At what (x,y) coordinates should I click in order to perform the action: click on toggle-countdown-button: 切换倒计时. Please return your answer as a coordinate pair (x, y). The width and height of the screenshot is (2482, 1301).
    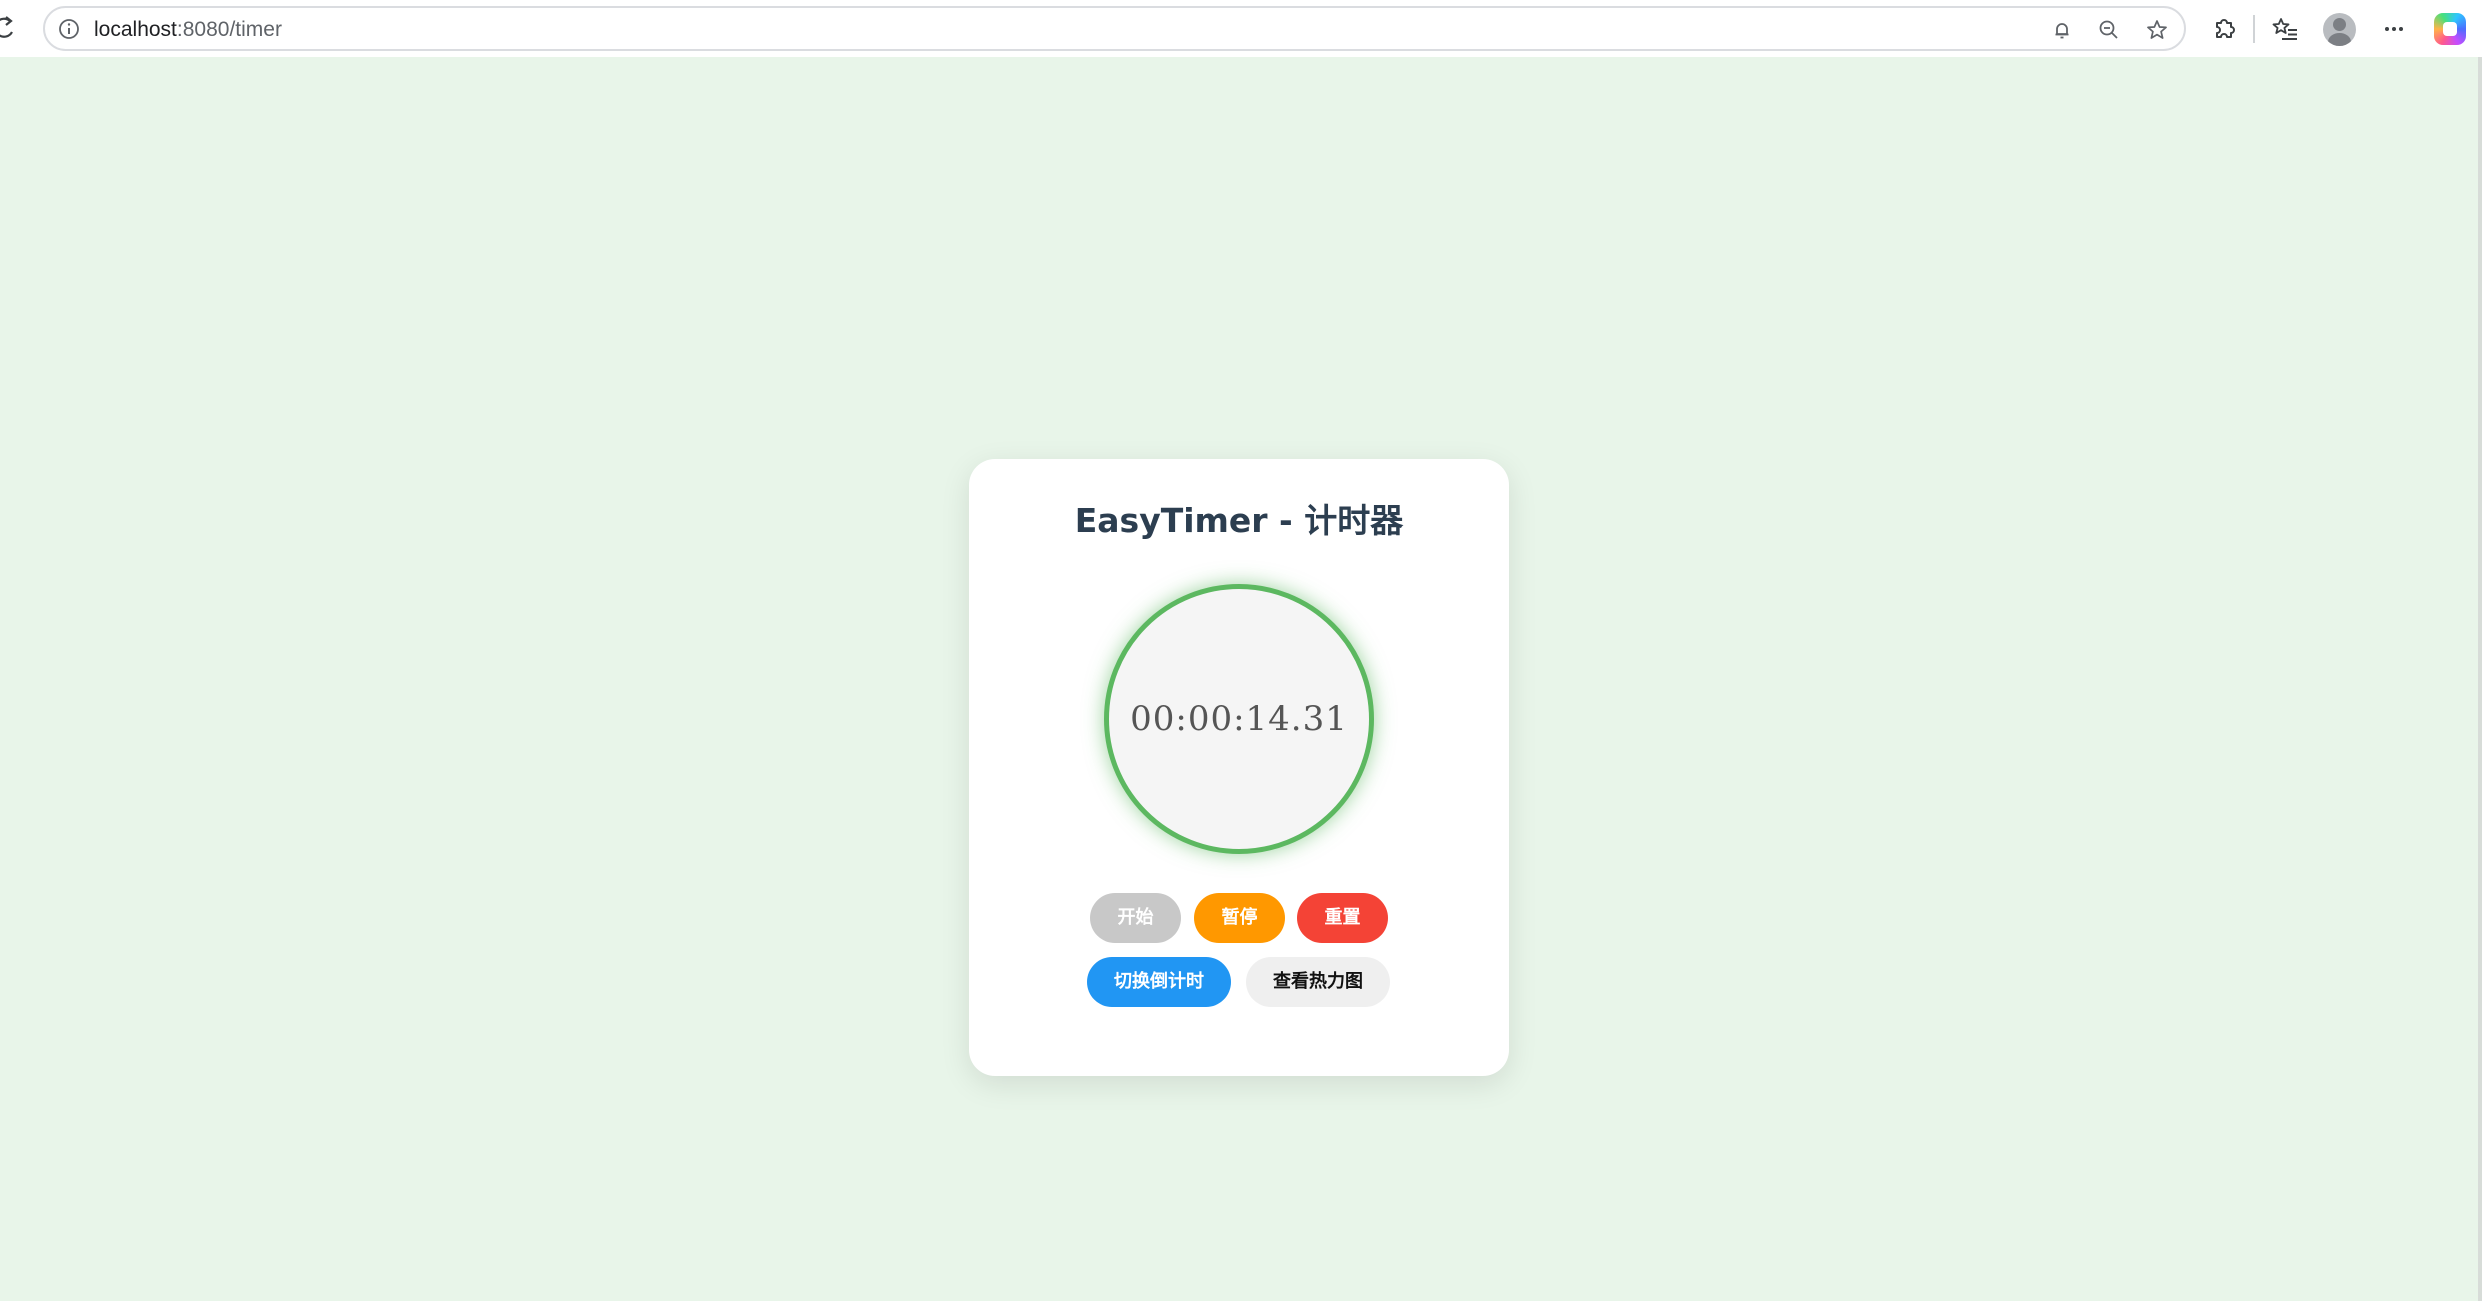
    Looking at the image, I should click on (1159, 982).